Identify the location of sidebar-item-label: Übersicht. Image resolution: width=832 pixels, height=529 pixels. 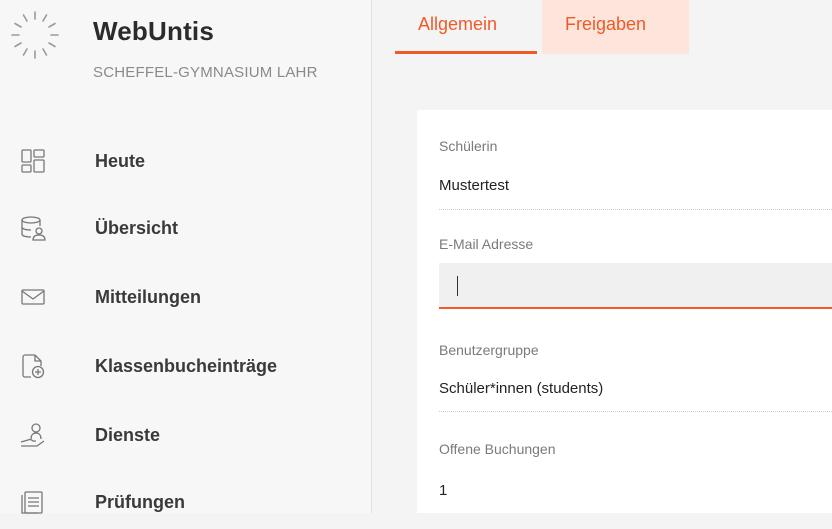
(137, 228).